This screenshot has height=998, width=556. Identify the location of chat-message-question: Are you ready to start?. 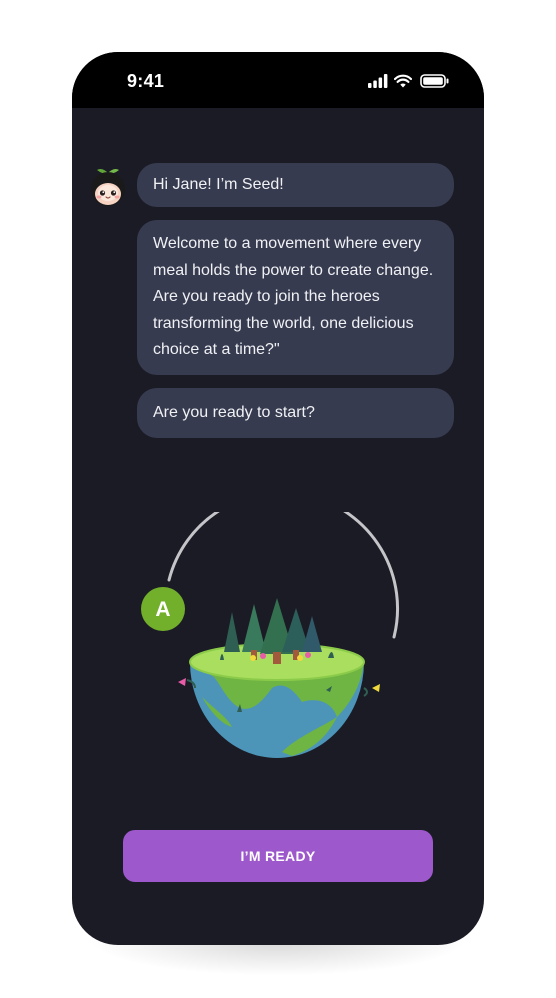
(295, 413).